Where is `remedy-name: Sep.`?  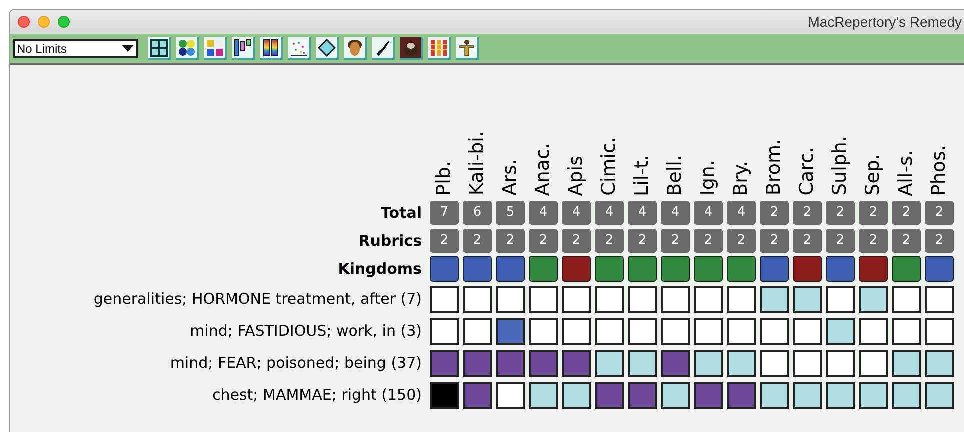 remedy-name: Sep. is located at coordinates (873, 175).